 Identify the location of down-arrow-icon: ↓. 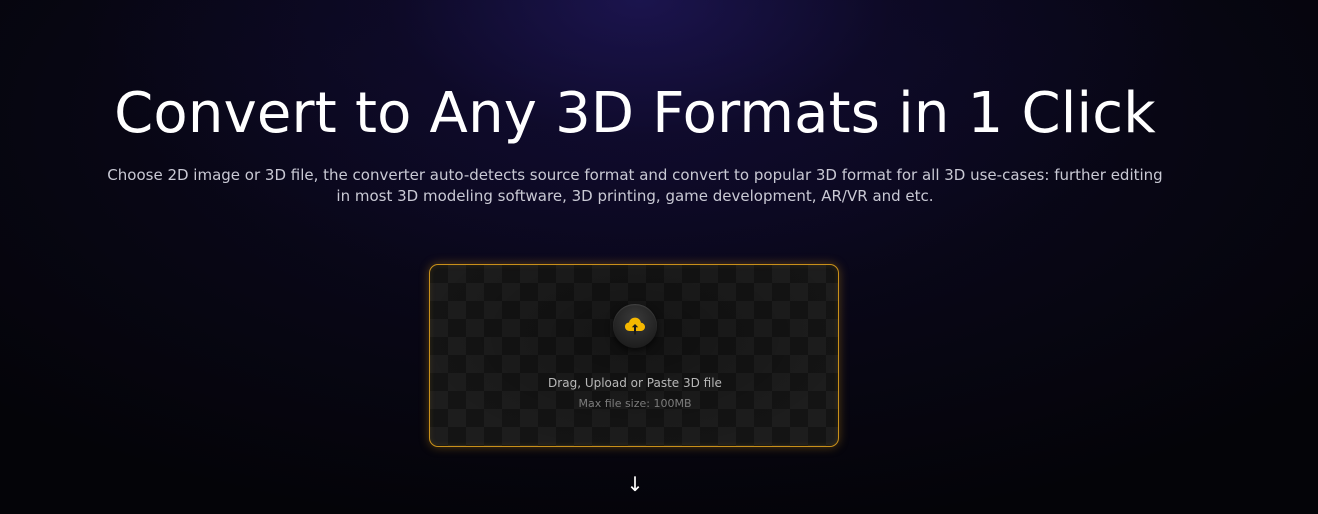
(635, 484).